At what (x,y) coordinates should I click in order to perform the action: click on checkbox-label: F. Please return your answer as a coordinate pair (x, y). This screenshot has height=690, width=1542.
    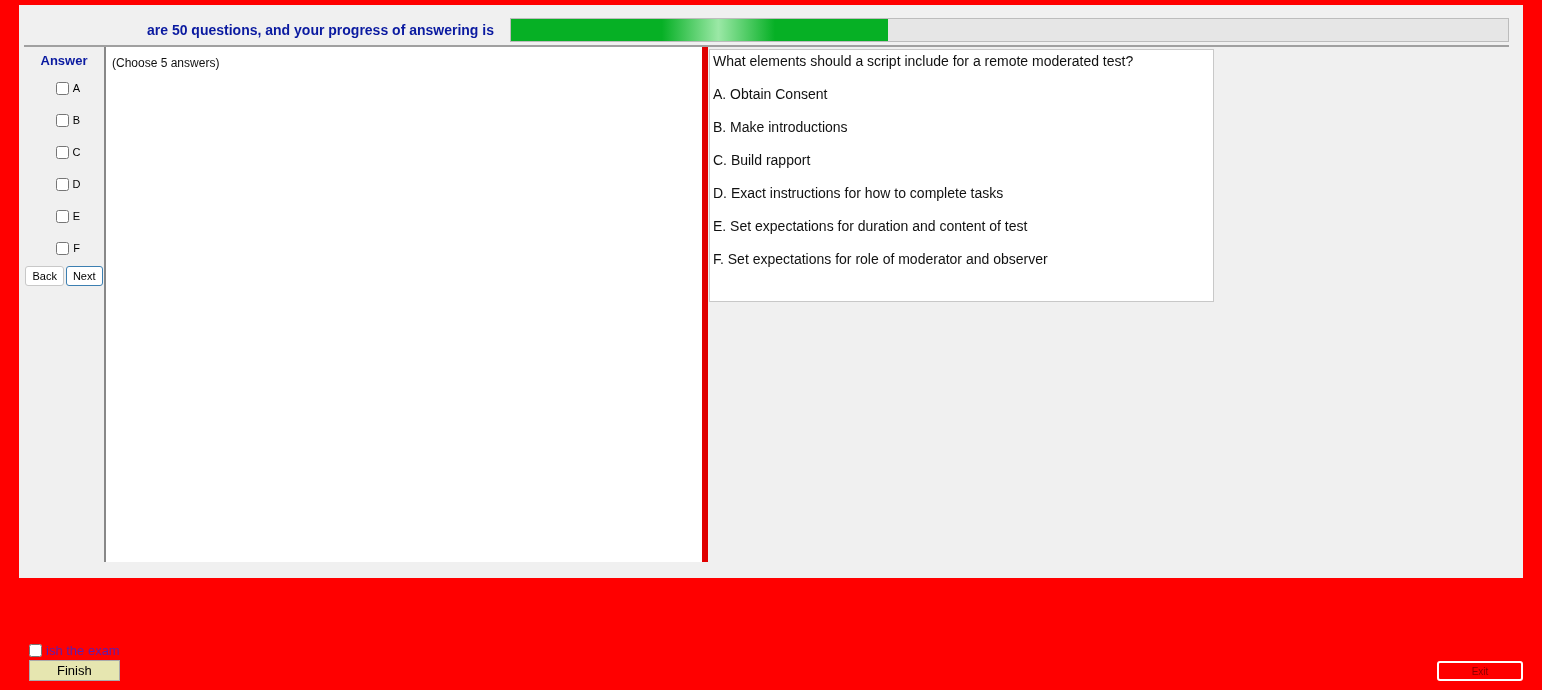
    Looking at the image, I should click on (76, 248).